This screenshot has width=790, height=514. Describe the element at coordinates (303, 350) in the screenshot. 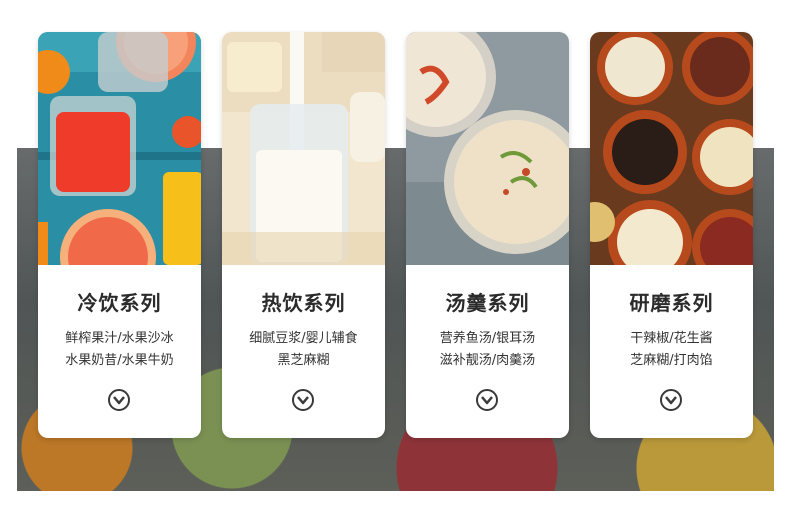

I see `card-description: 细腻豆浆/婴儿辅食 黑芝麻糊` at that location.